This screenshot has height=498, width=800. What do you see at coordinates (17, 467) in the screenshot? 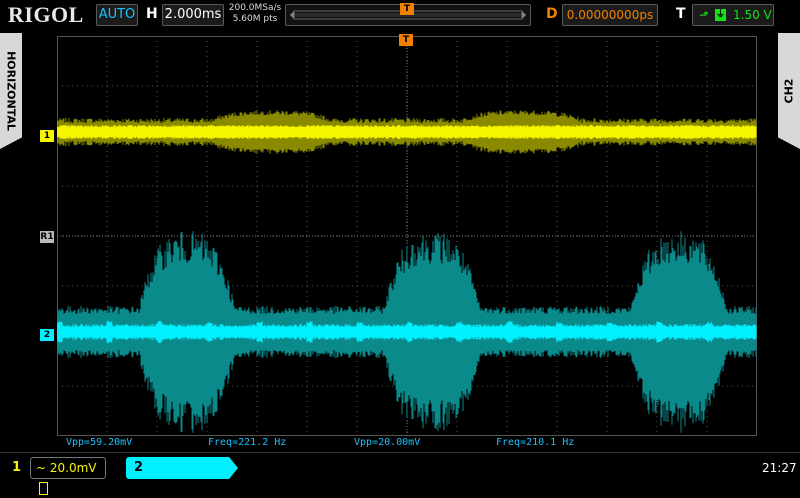
I see `ch1-number: 1` at bounding box center [17, 467].